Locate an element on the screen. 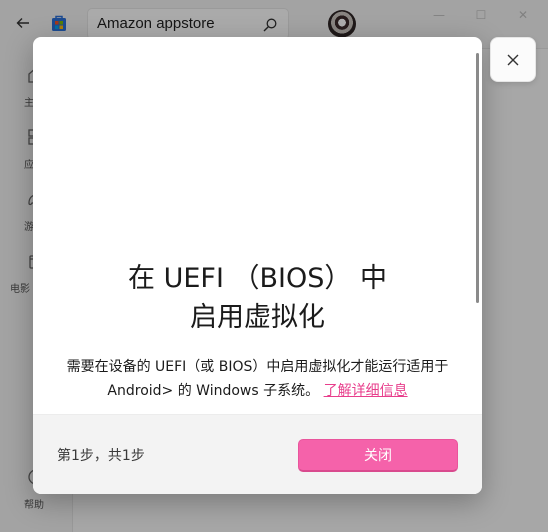  learn-more-link: 了解详细信息 is located at coordinates (366, 391).